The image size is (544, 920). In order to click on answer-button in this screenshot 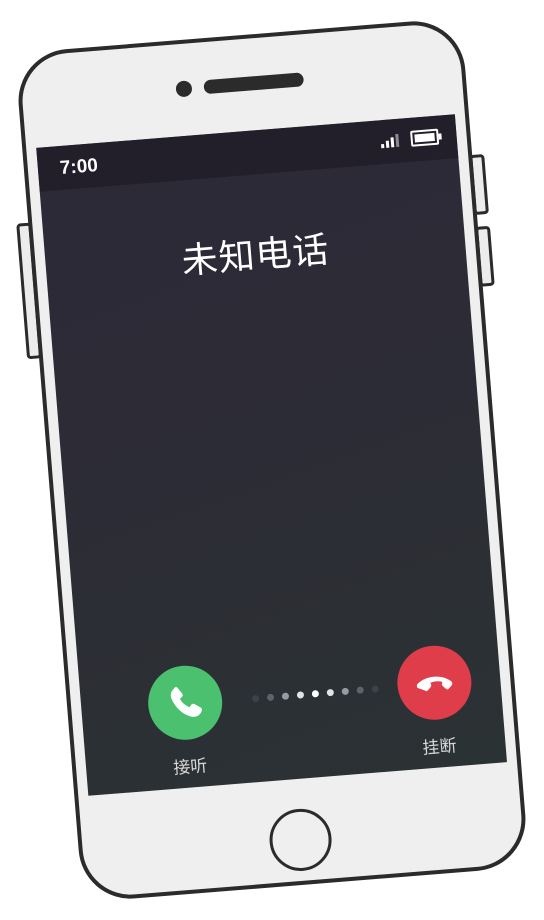, I will do `click(185, 702)`.